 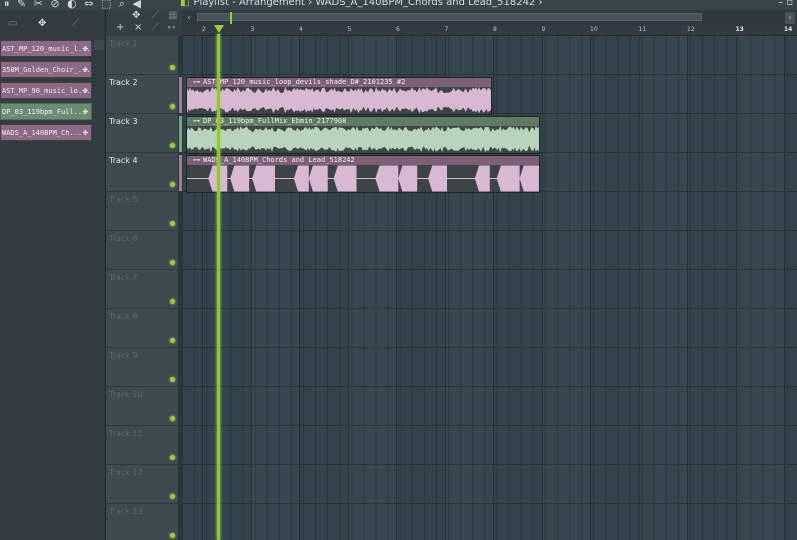 What do you see at coordinates (142, 522) in the screenshot?
I see `track-header: Track 13` at bounding box center [142, 522].